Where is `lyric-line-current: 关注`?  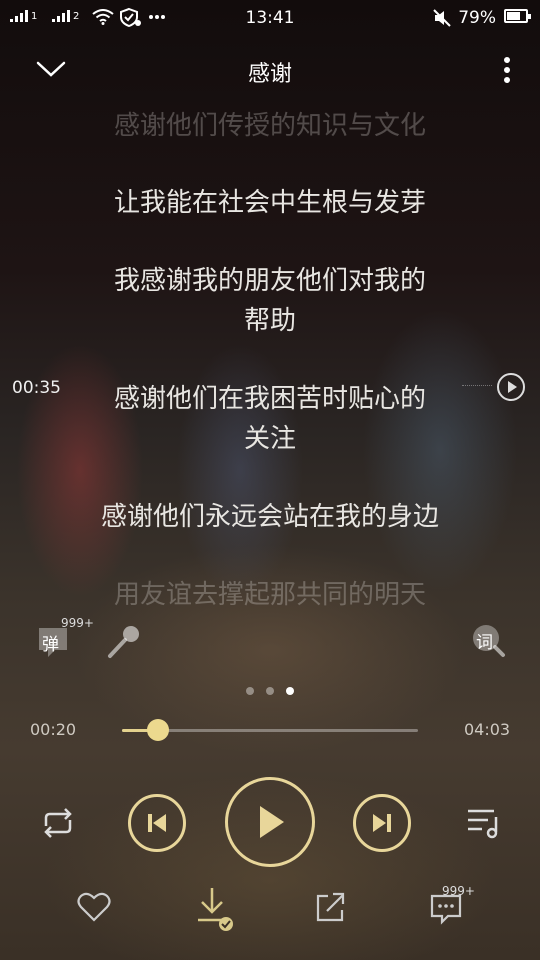
lyric-line-current: 关注 is located at coordinates (269, 439).